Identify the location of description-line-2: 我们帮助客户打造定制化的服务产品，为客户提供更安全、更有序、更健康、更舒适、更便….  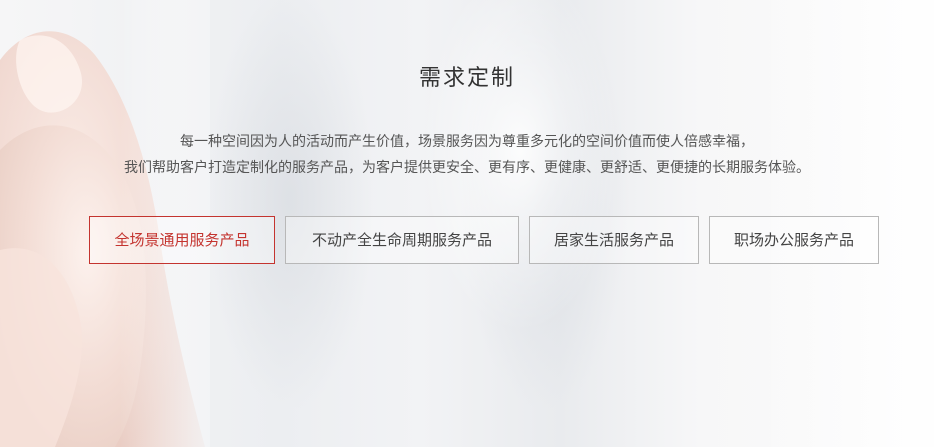
(467, 168).